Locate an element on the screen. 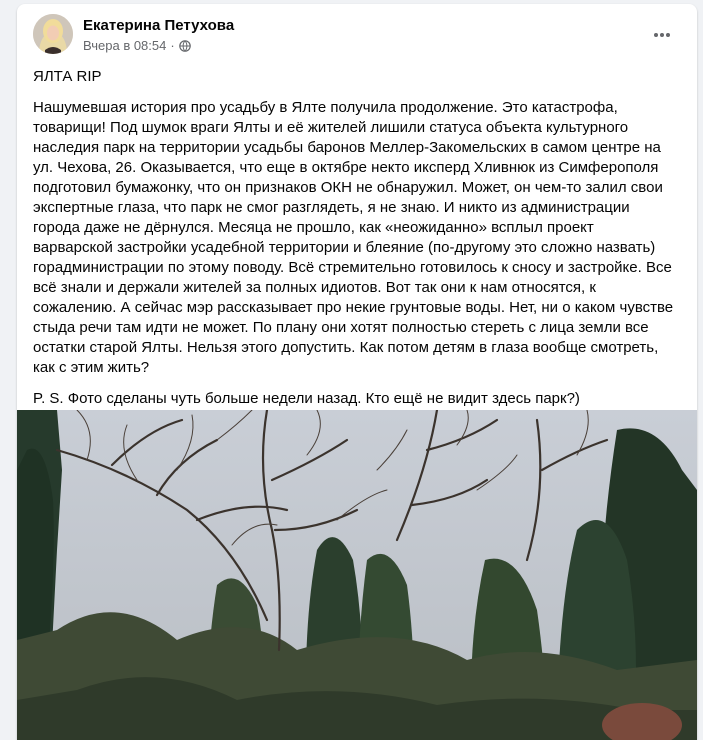 This screenshot has height=740, width=703. post-meta: Вчера в 08:54 · is located at coordinates (137, 45).